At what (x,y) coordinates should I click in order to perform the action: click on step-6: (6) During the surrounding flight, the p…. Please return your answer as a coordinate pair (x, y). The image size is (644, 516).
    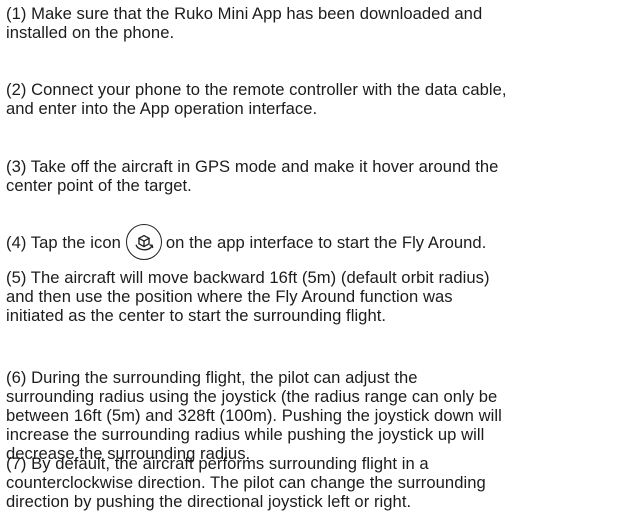
    Looking at the image, I should click on (254, 415).